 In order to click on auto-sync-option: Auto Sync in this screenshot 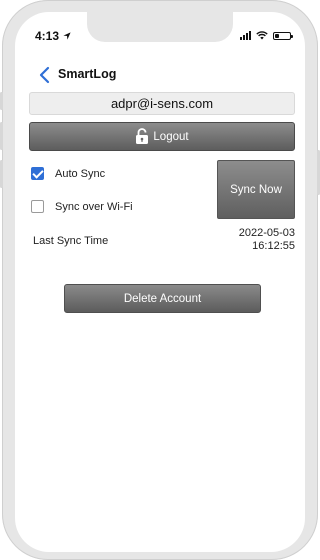, I will do `click(68, 173)`.